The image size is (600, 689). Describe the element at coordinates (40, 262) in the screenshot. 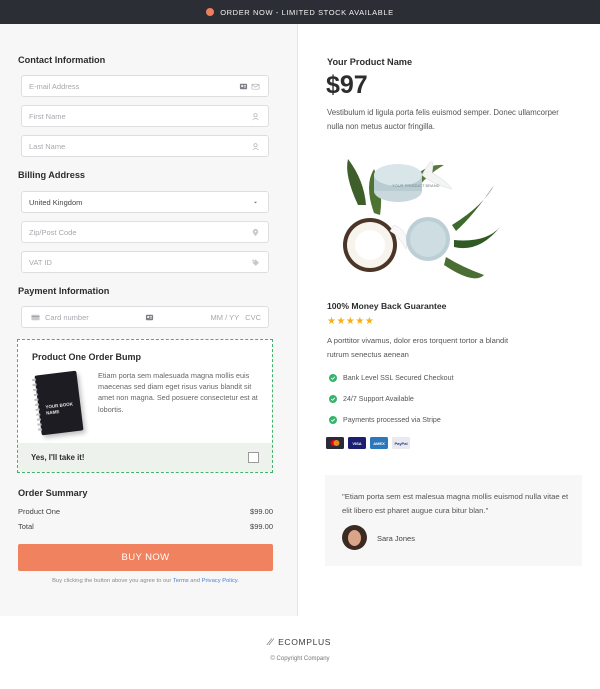

I see `vat-placeholder: VAT ID` at that location.